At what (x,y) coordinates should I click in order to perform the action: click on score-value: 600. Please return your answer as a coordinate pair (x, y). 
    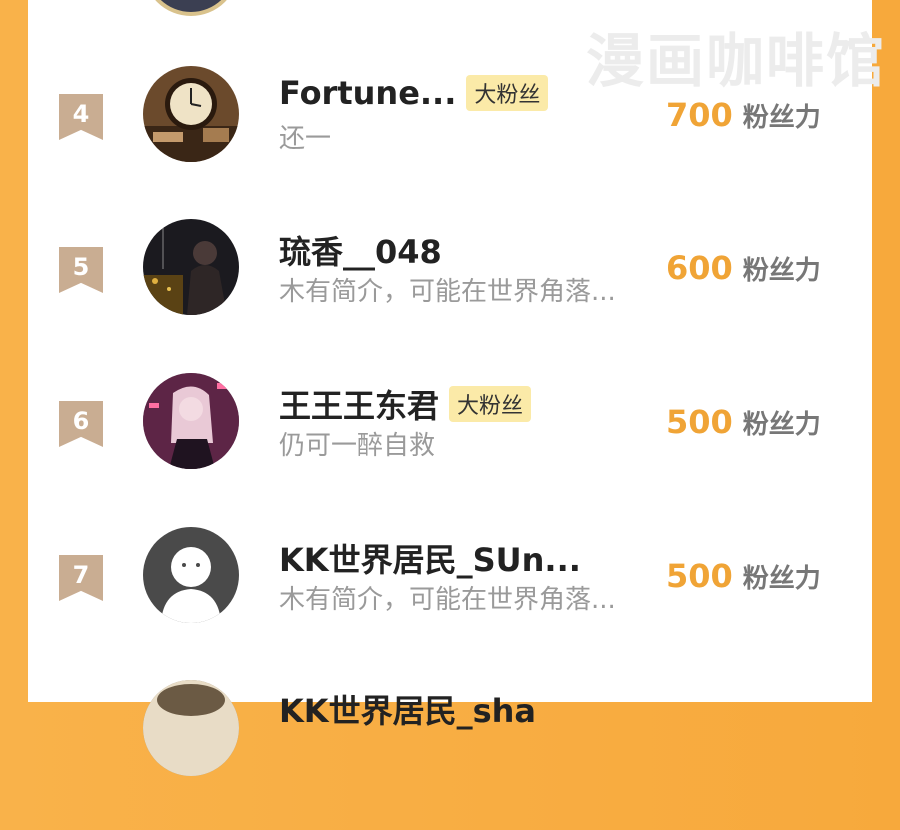
    Looking at the image, I should click on (699, 268).